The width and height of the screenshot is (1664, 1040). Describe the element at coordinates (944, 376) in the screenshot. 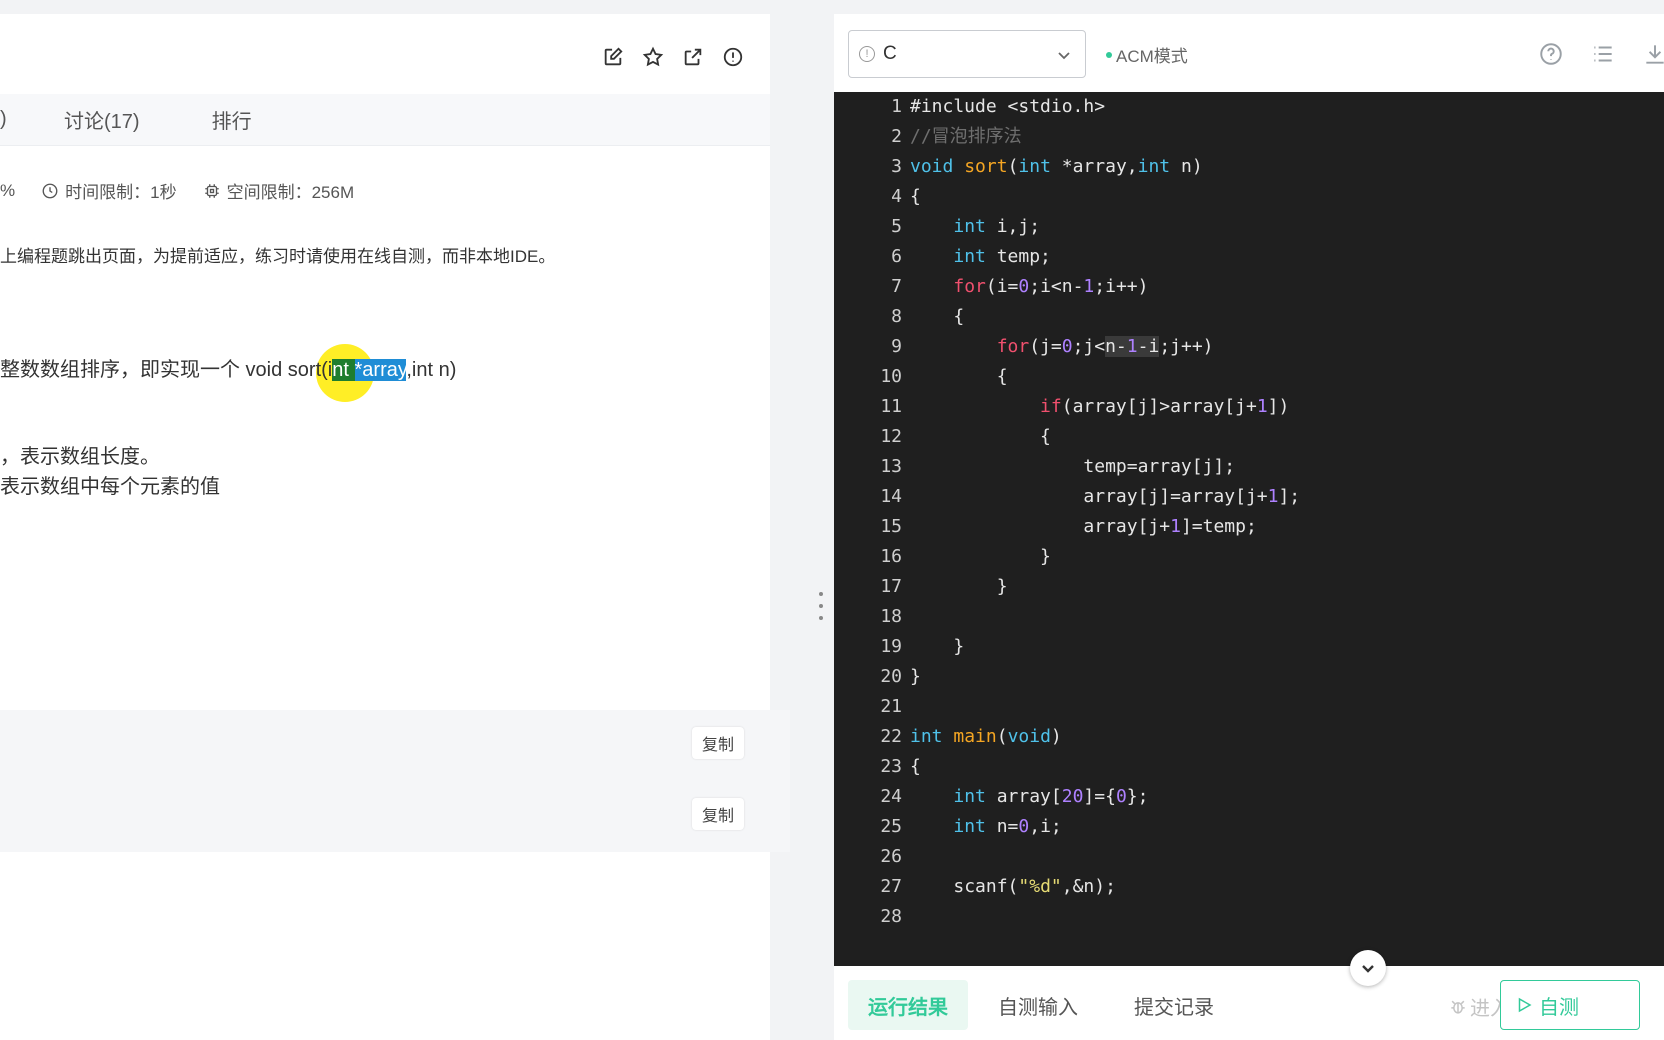

I see `code-line: 10 {` at that location.